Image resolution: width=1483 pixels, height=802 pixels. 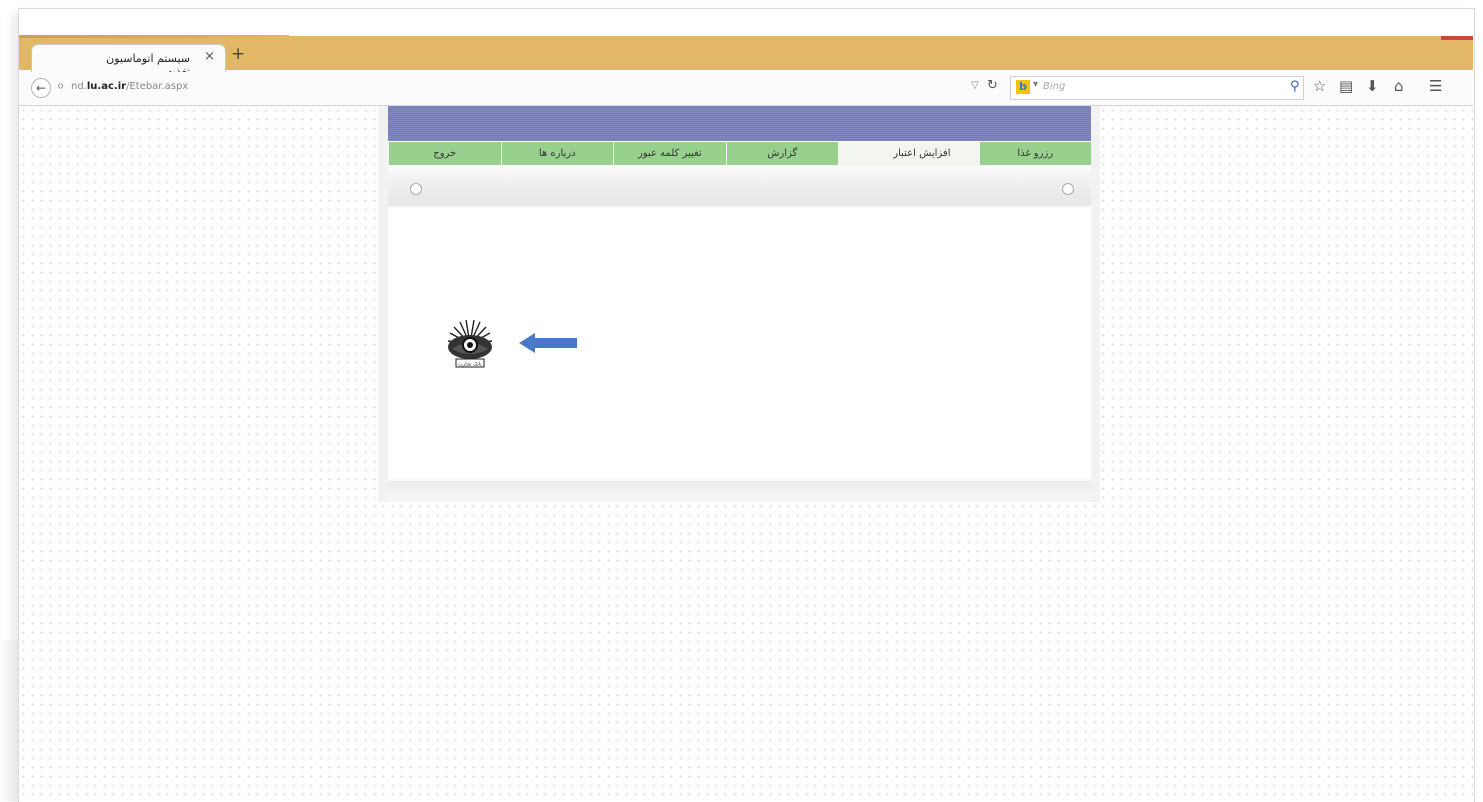 I want to click on tab-close-icon: ×, so click(x=209, y=56).